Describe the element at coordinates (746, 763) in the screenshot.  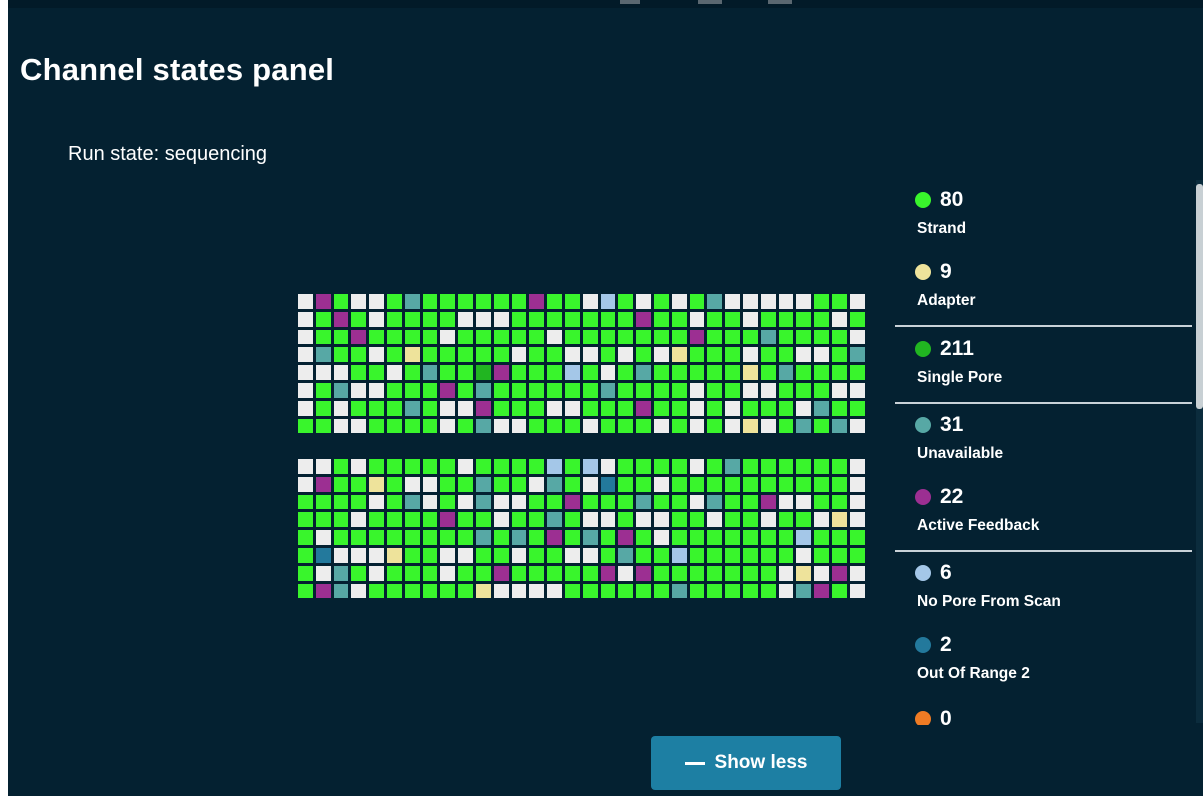
I see `show-less-button: Show less` at that location.